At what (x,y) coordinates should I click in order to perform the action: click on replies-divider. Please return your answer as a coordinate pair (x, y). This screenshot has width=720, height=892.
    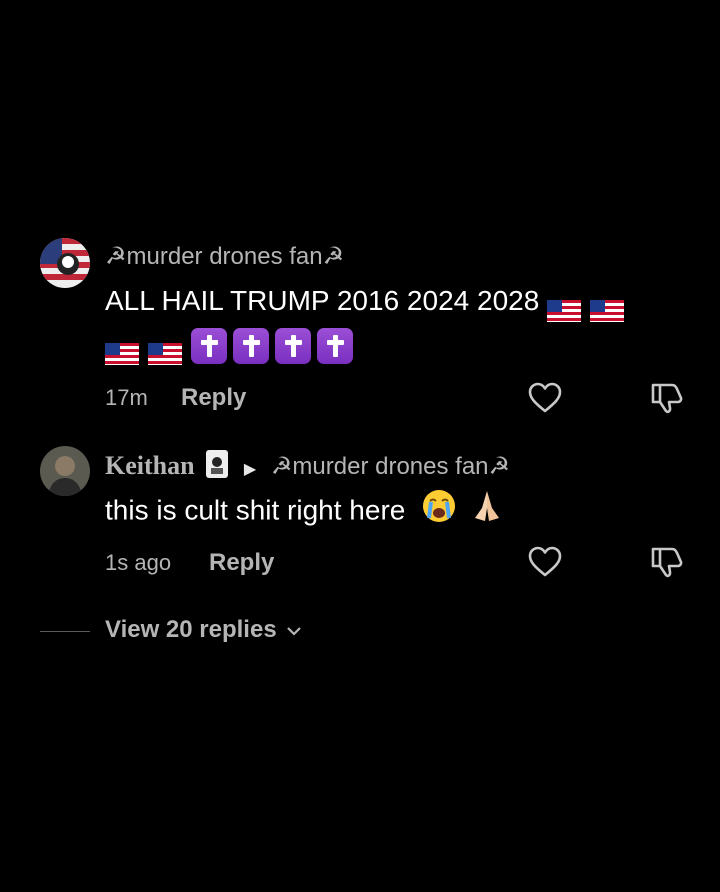
    Looking at the image, I should click on (65, 631).